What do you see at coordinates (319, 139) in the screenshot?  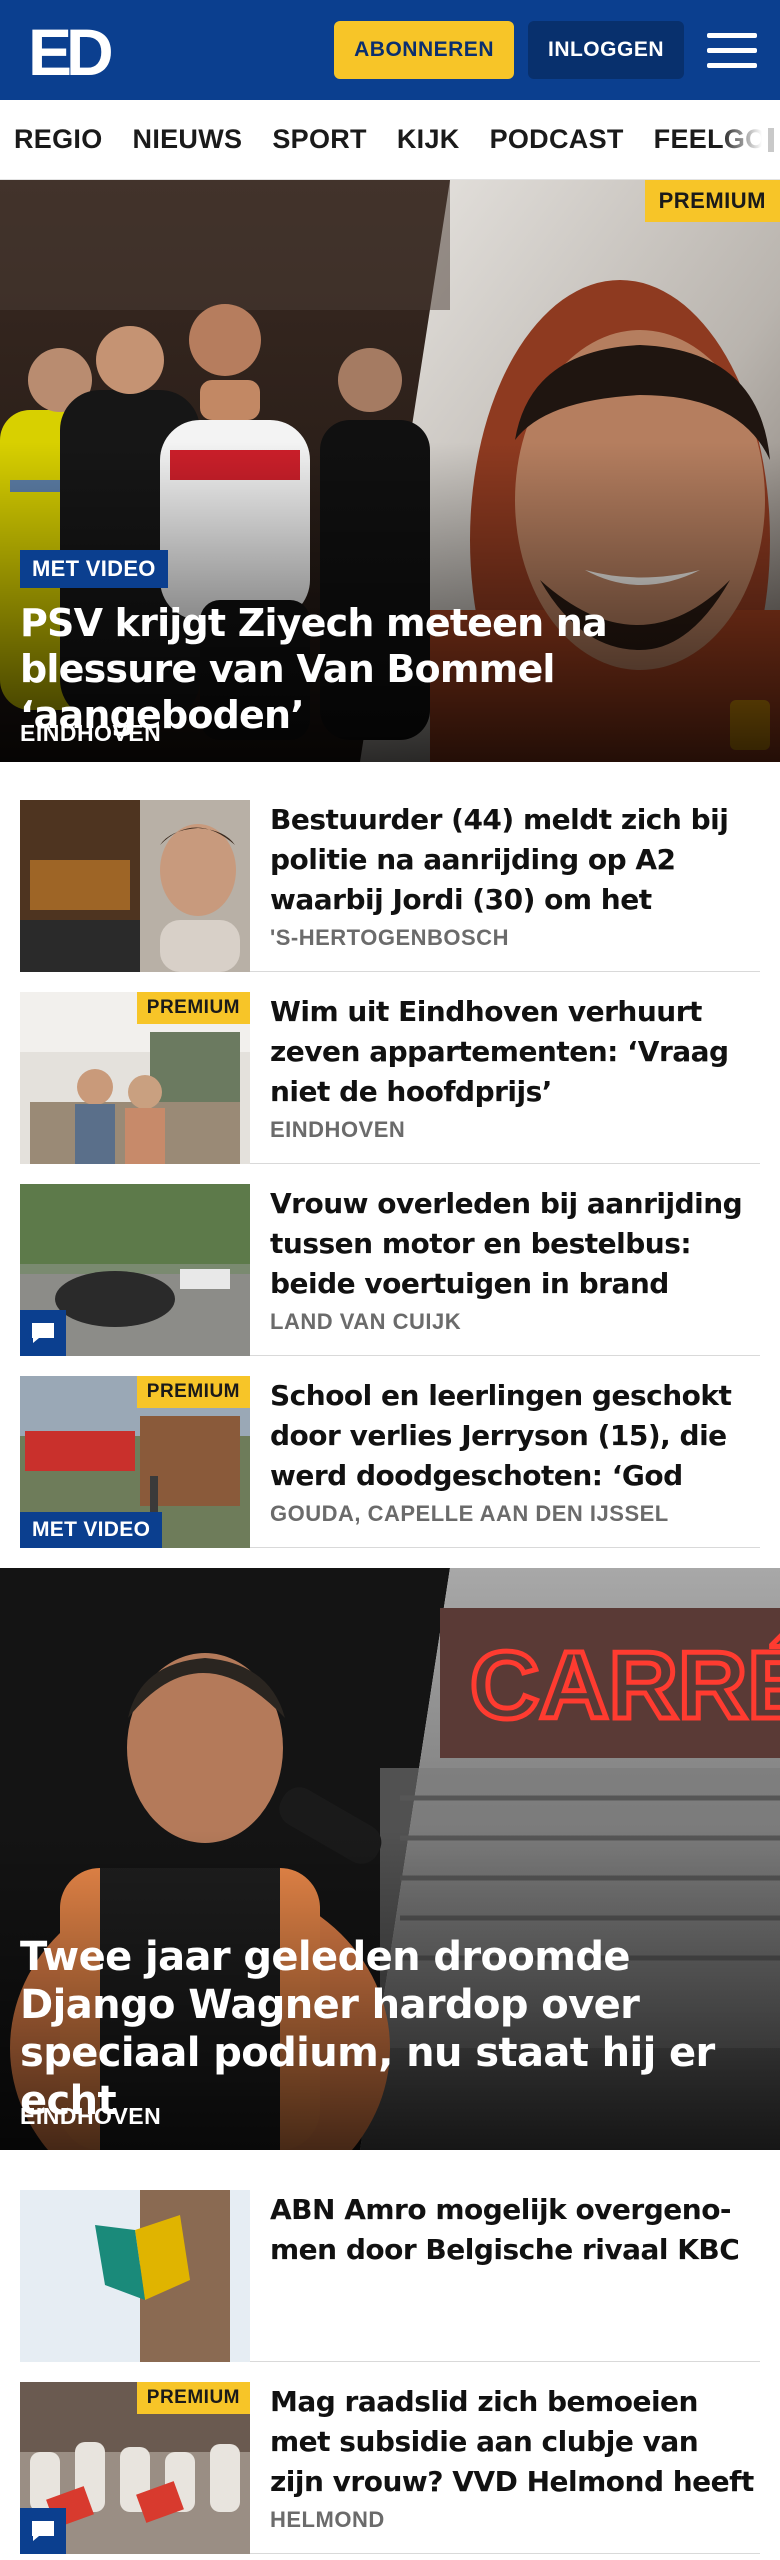 I see `nav-item-sport: SPORT` at bounding box center [319, 139].